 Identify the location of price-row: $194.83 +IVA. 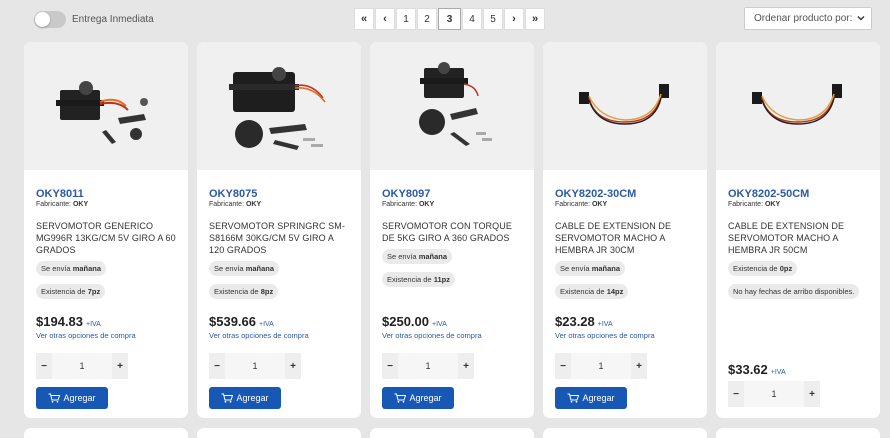
(106, 321).